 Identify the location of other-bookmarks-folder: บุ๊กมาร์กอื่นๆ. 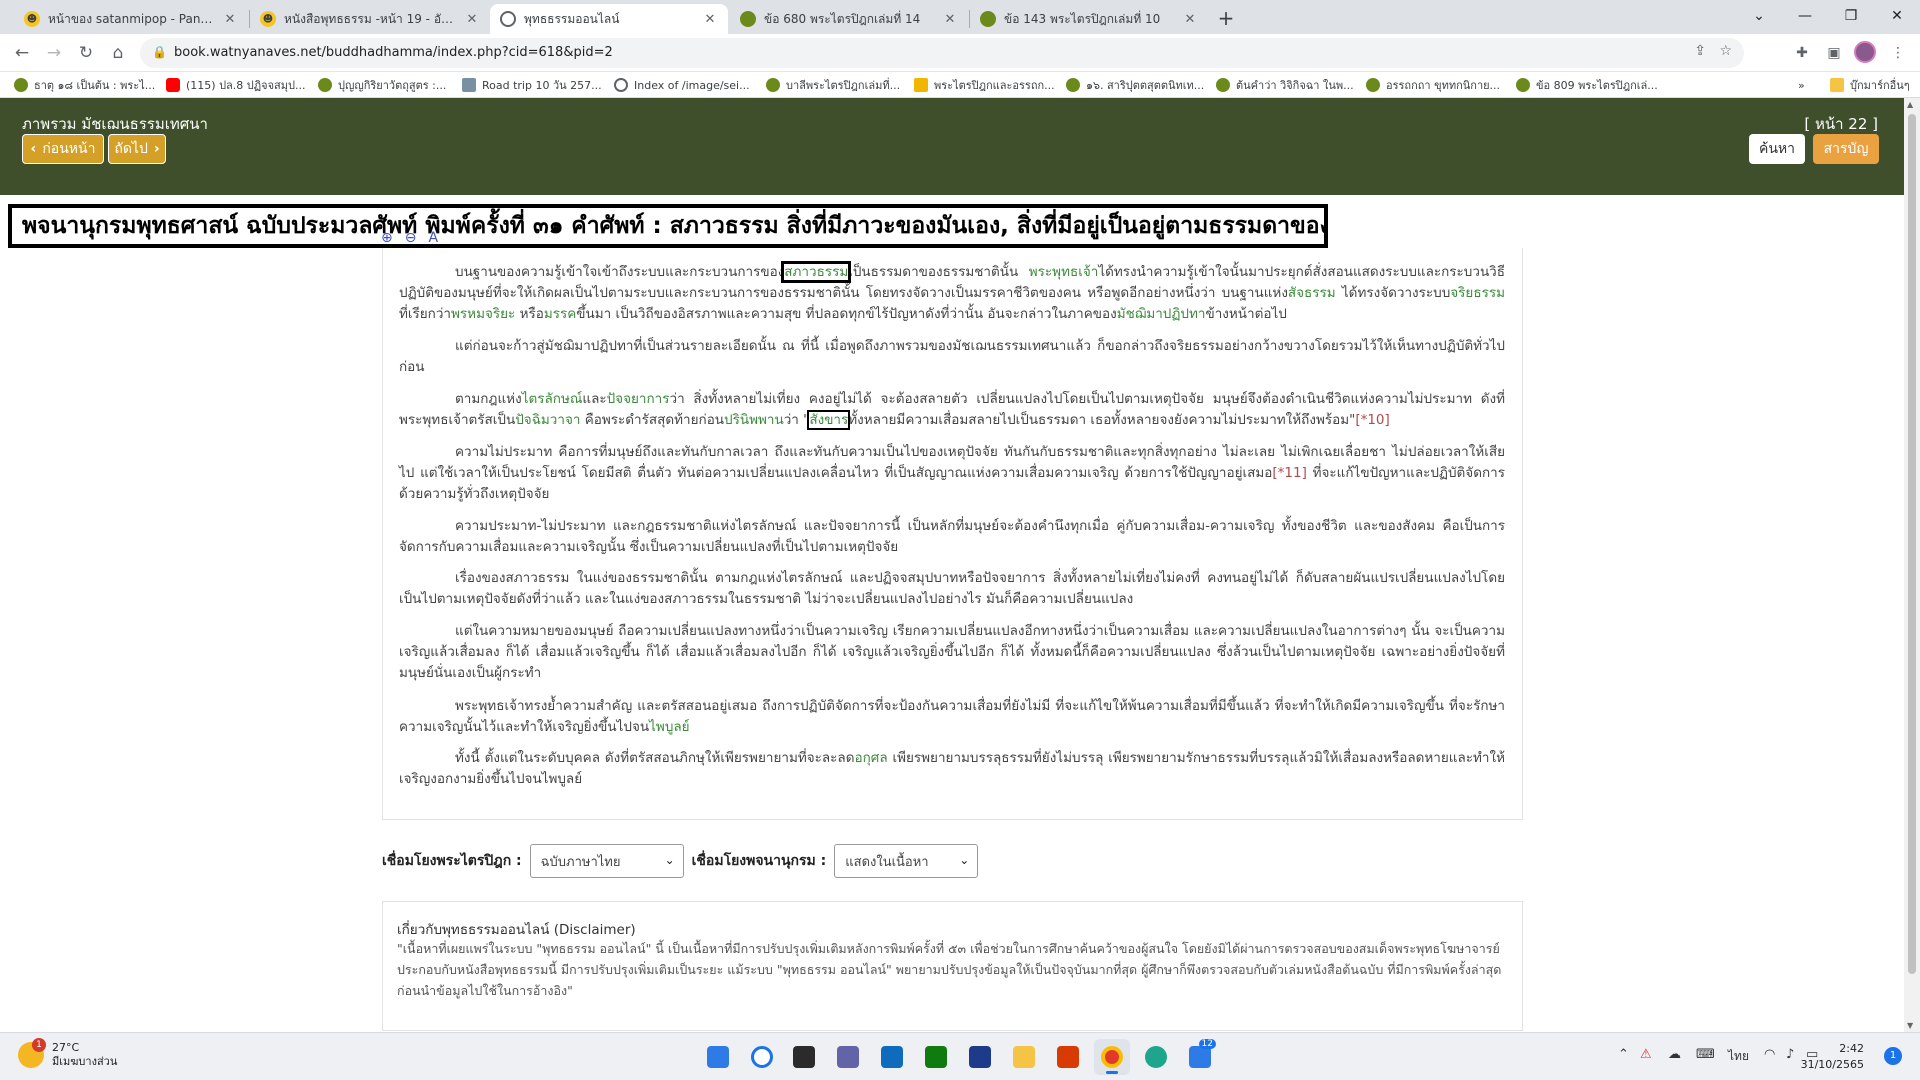
(1870, 85).